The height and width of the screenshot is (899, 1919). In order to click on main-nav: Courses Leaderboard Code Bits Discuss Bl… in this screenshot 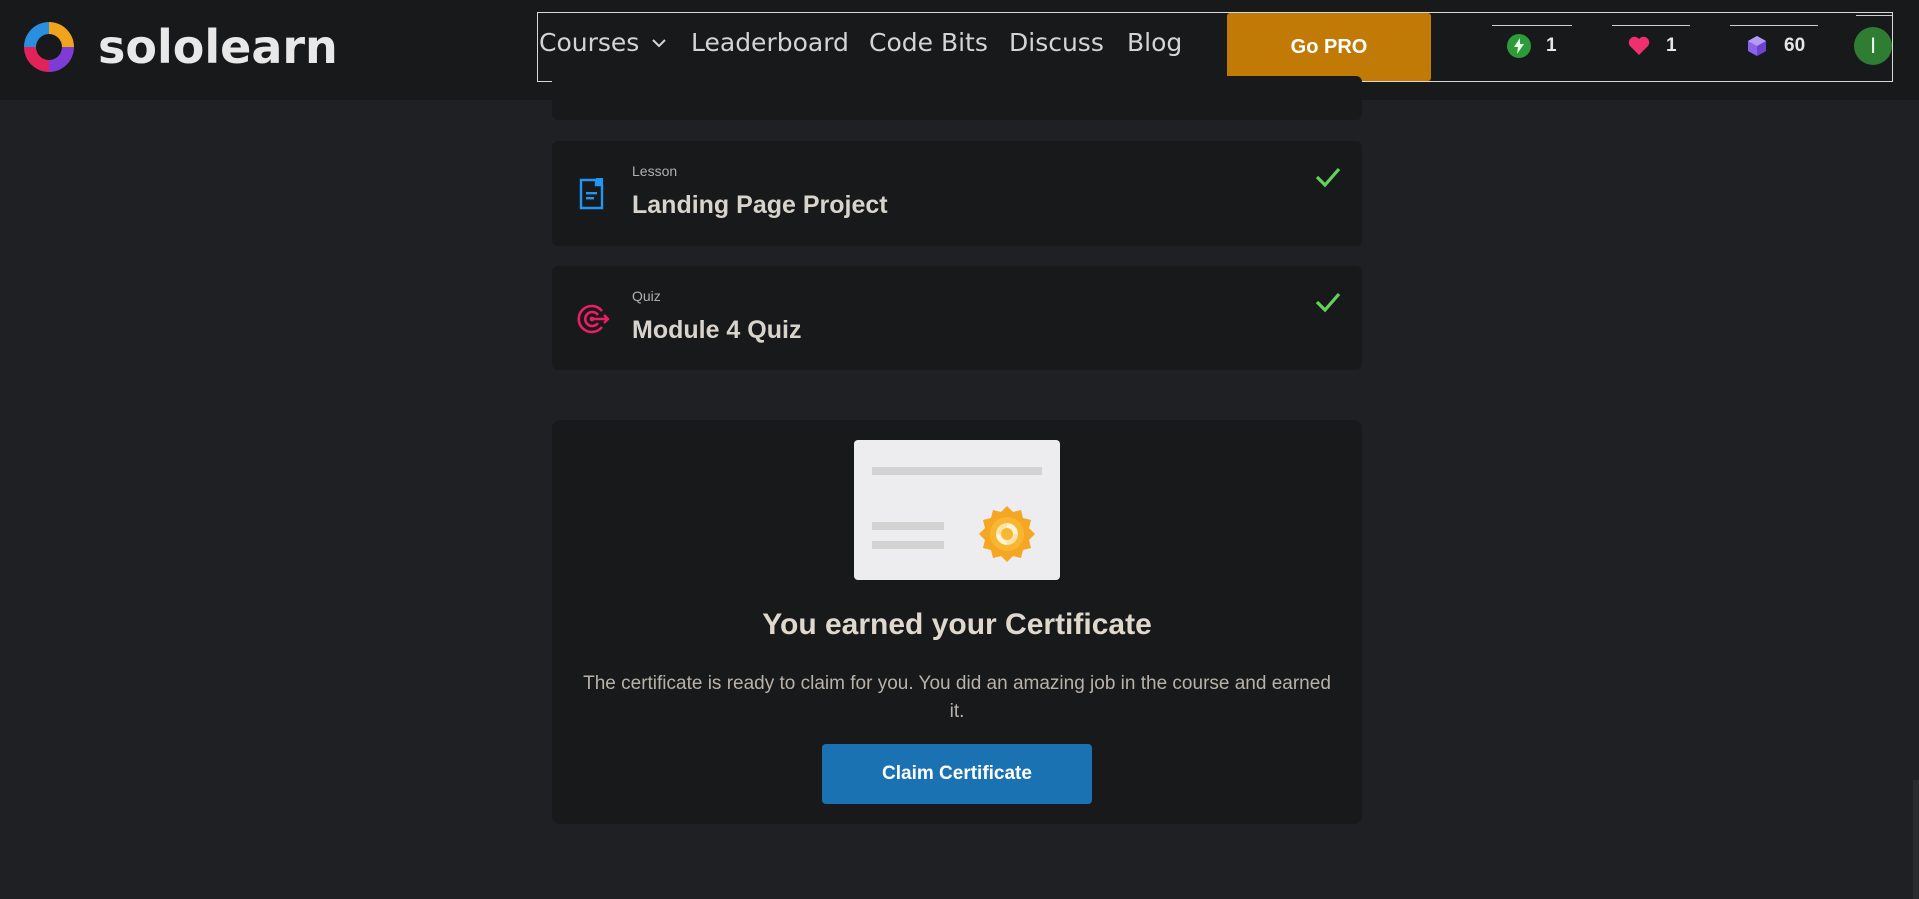, I will do `click(1215, 47)`.